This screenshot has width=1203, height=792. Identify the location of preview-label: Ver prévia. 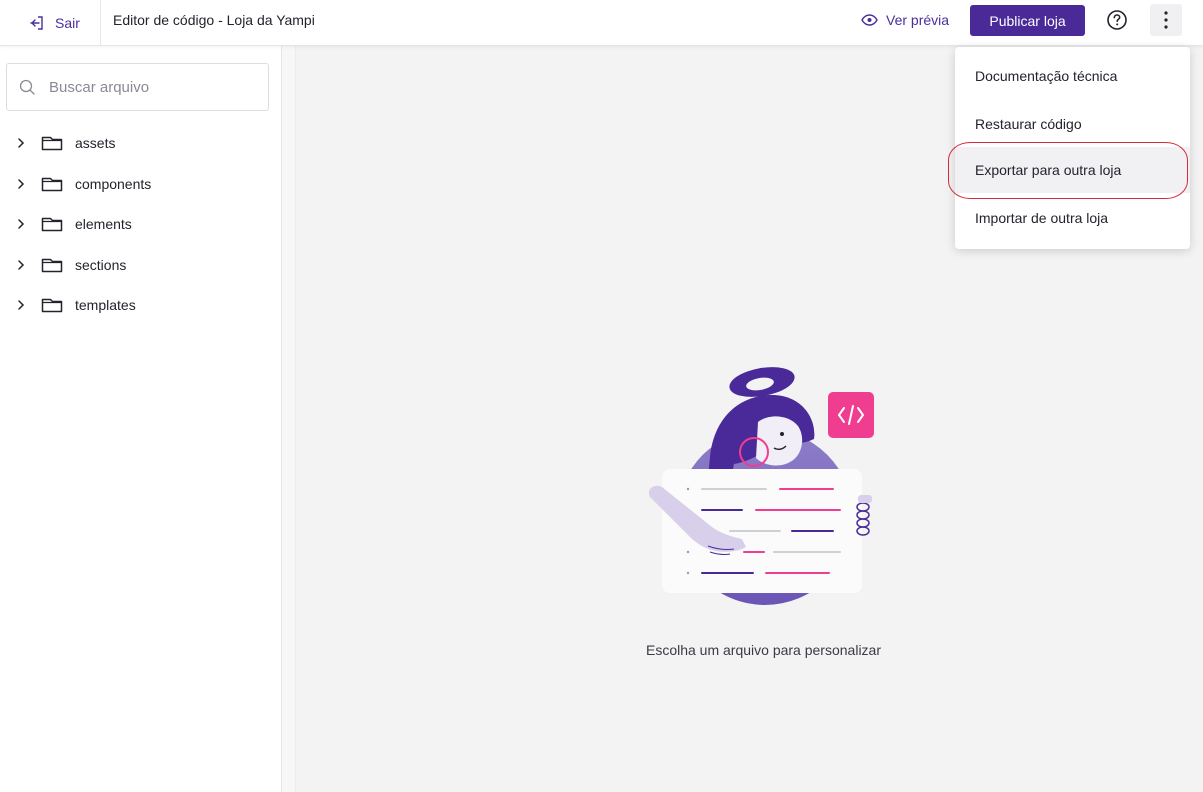
(918, 20).